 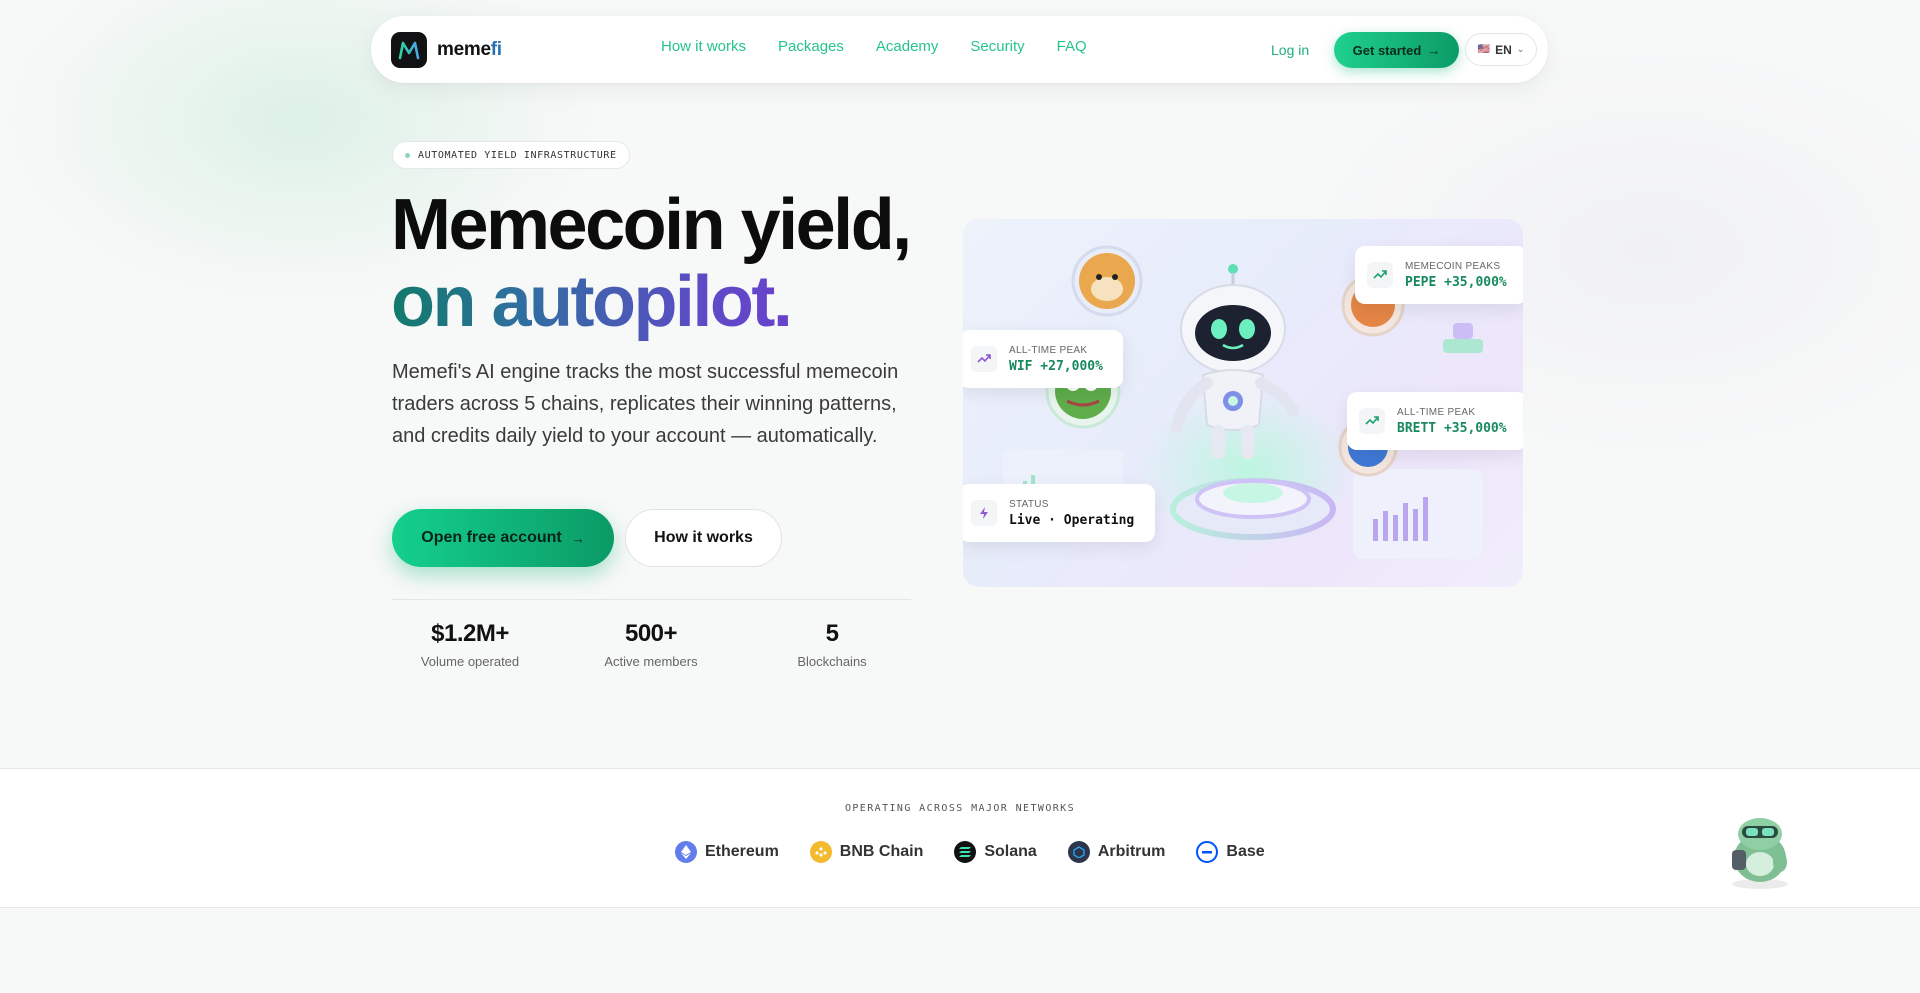 I want to click on card-value: PEPE +35,000%, so click(x=1456, y=282).